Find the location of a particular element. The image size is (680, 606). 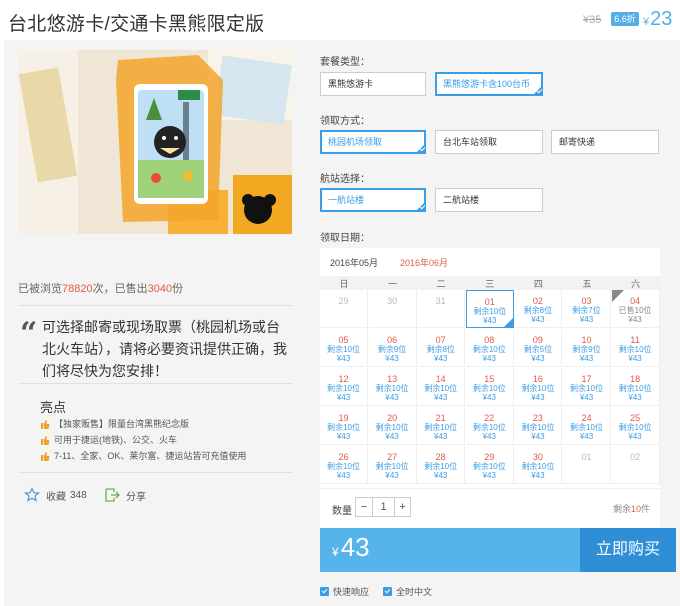

pickup-option-station: 台北车站领取 is located at coordinates (489, 142).